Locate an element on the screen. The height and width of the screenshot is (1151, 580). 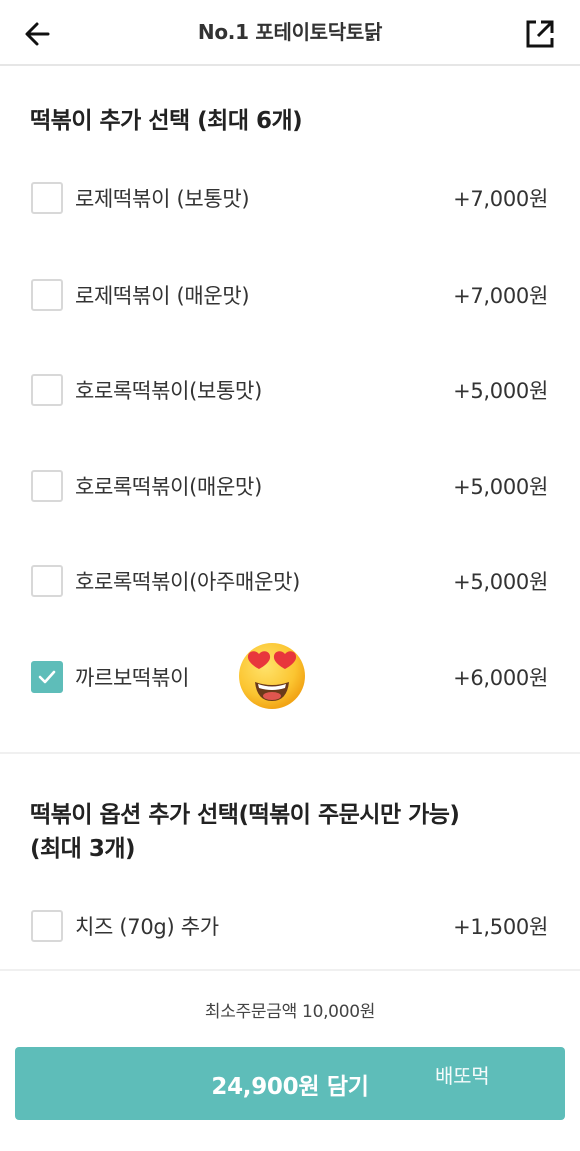
option-row-rose-spicy: 로제떡볶이 (매운맛) +7,000원 is located at coordinates (290, 295).